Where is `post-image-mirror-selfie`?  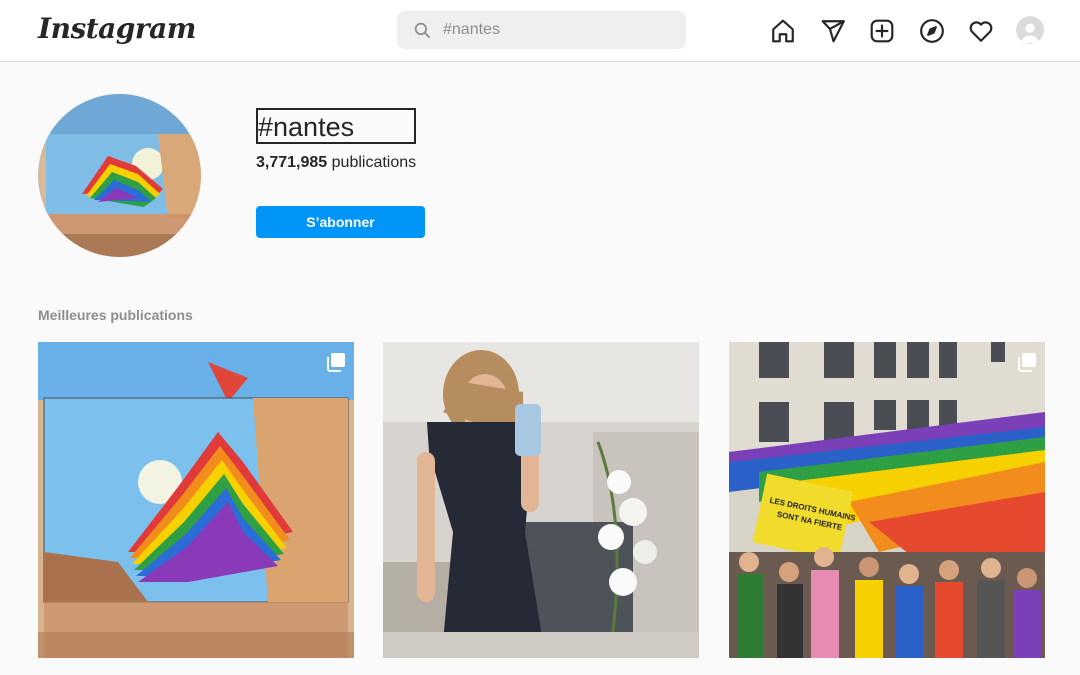
post-image-mirror-selfie is located at coordinates (541, 500).